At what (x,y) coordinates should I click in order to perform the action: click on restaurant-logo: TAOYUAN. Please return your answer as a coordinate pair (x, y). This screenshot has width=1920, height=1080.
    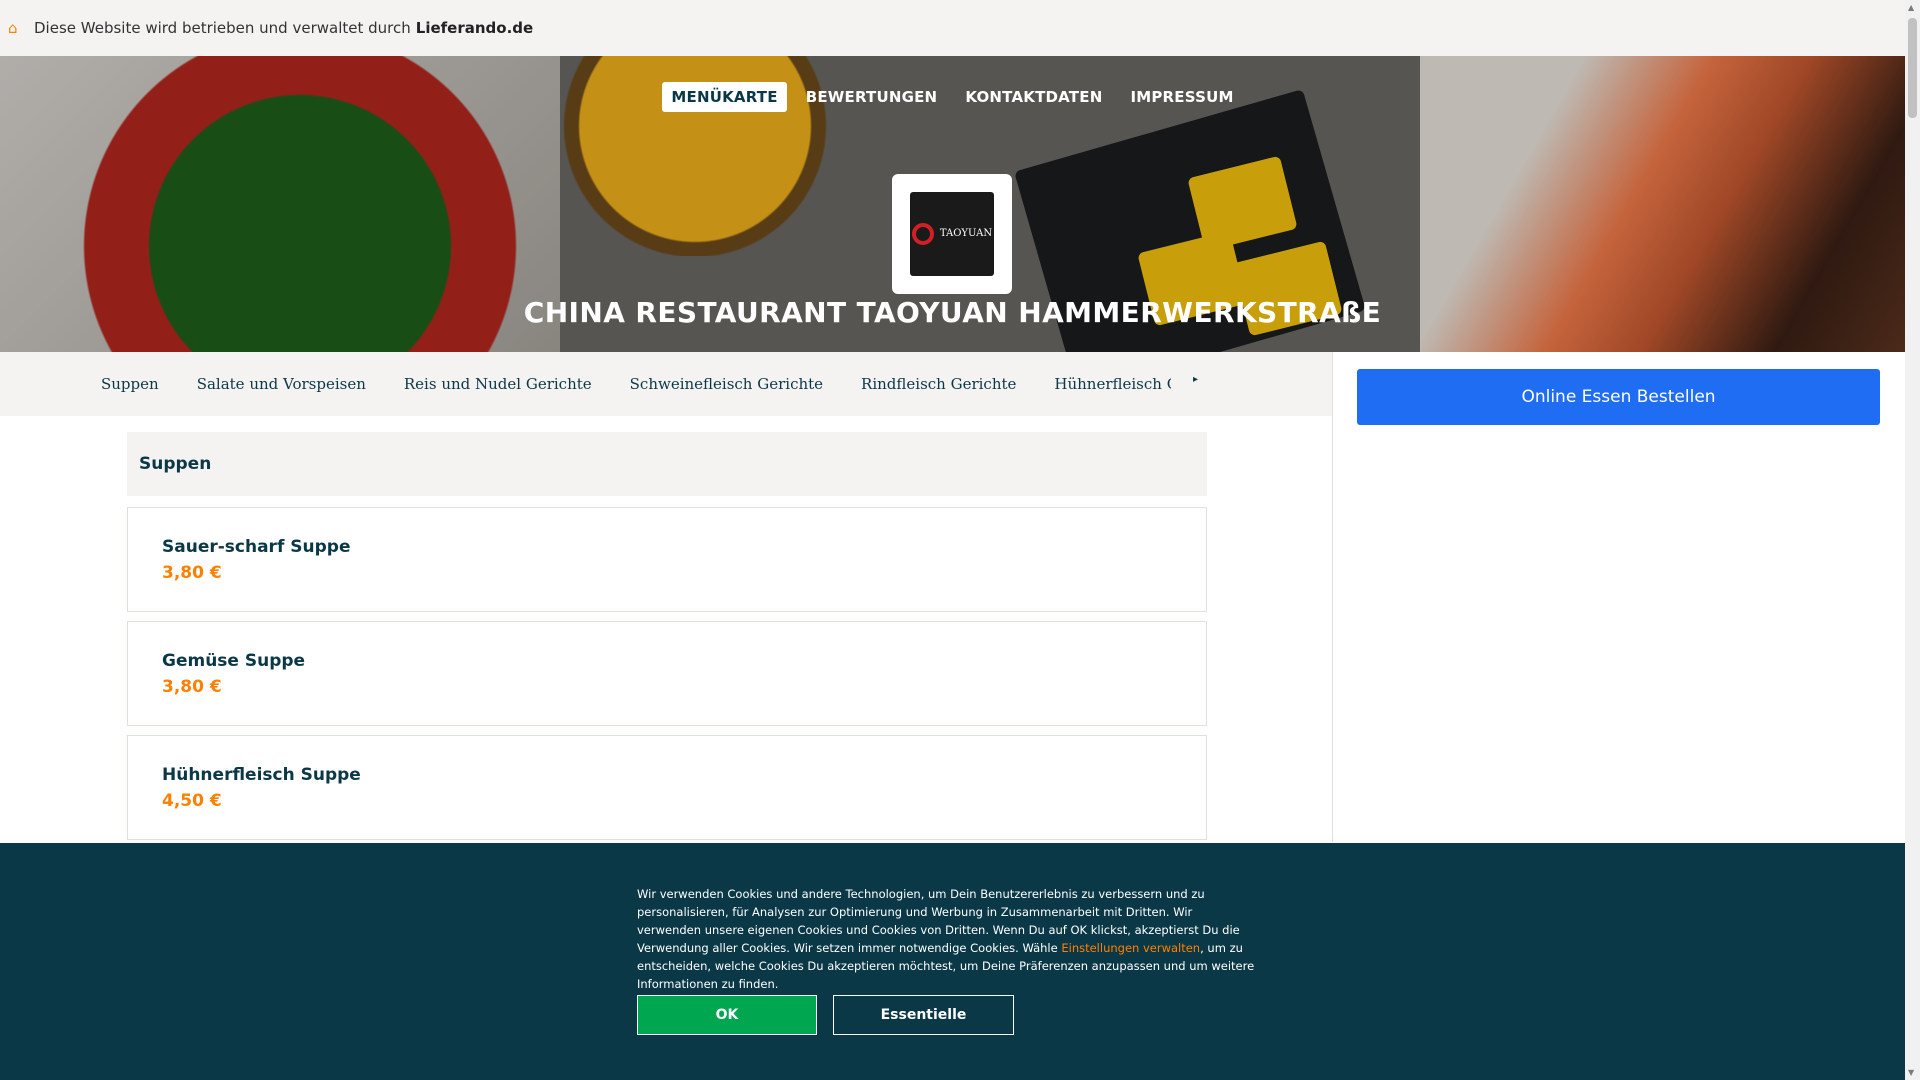
    Looking at the image, I should click on (952, 234).